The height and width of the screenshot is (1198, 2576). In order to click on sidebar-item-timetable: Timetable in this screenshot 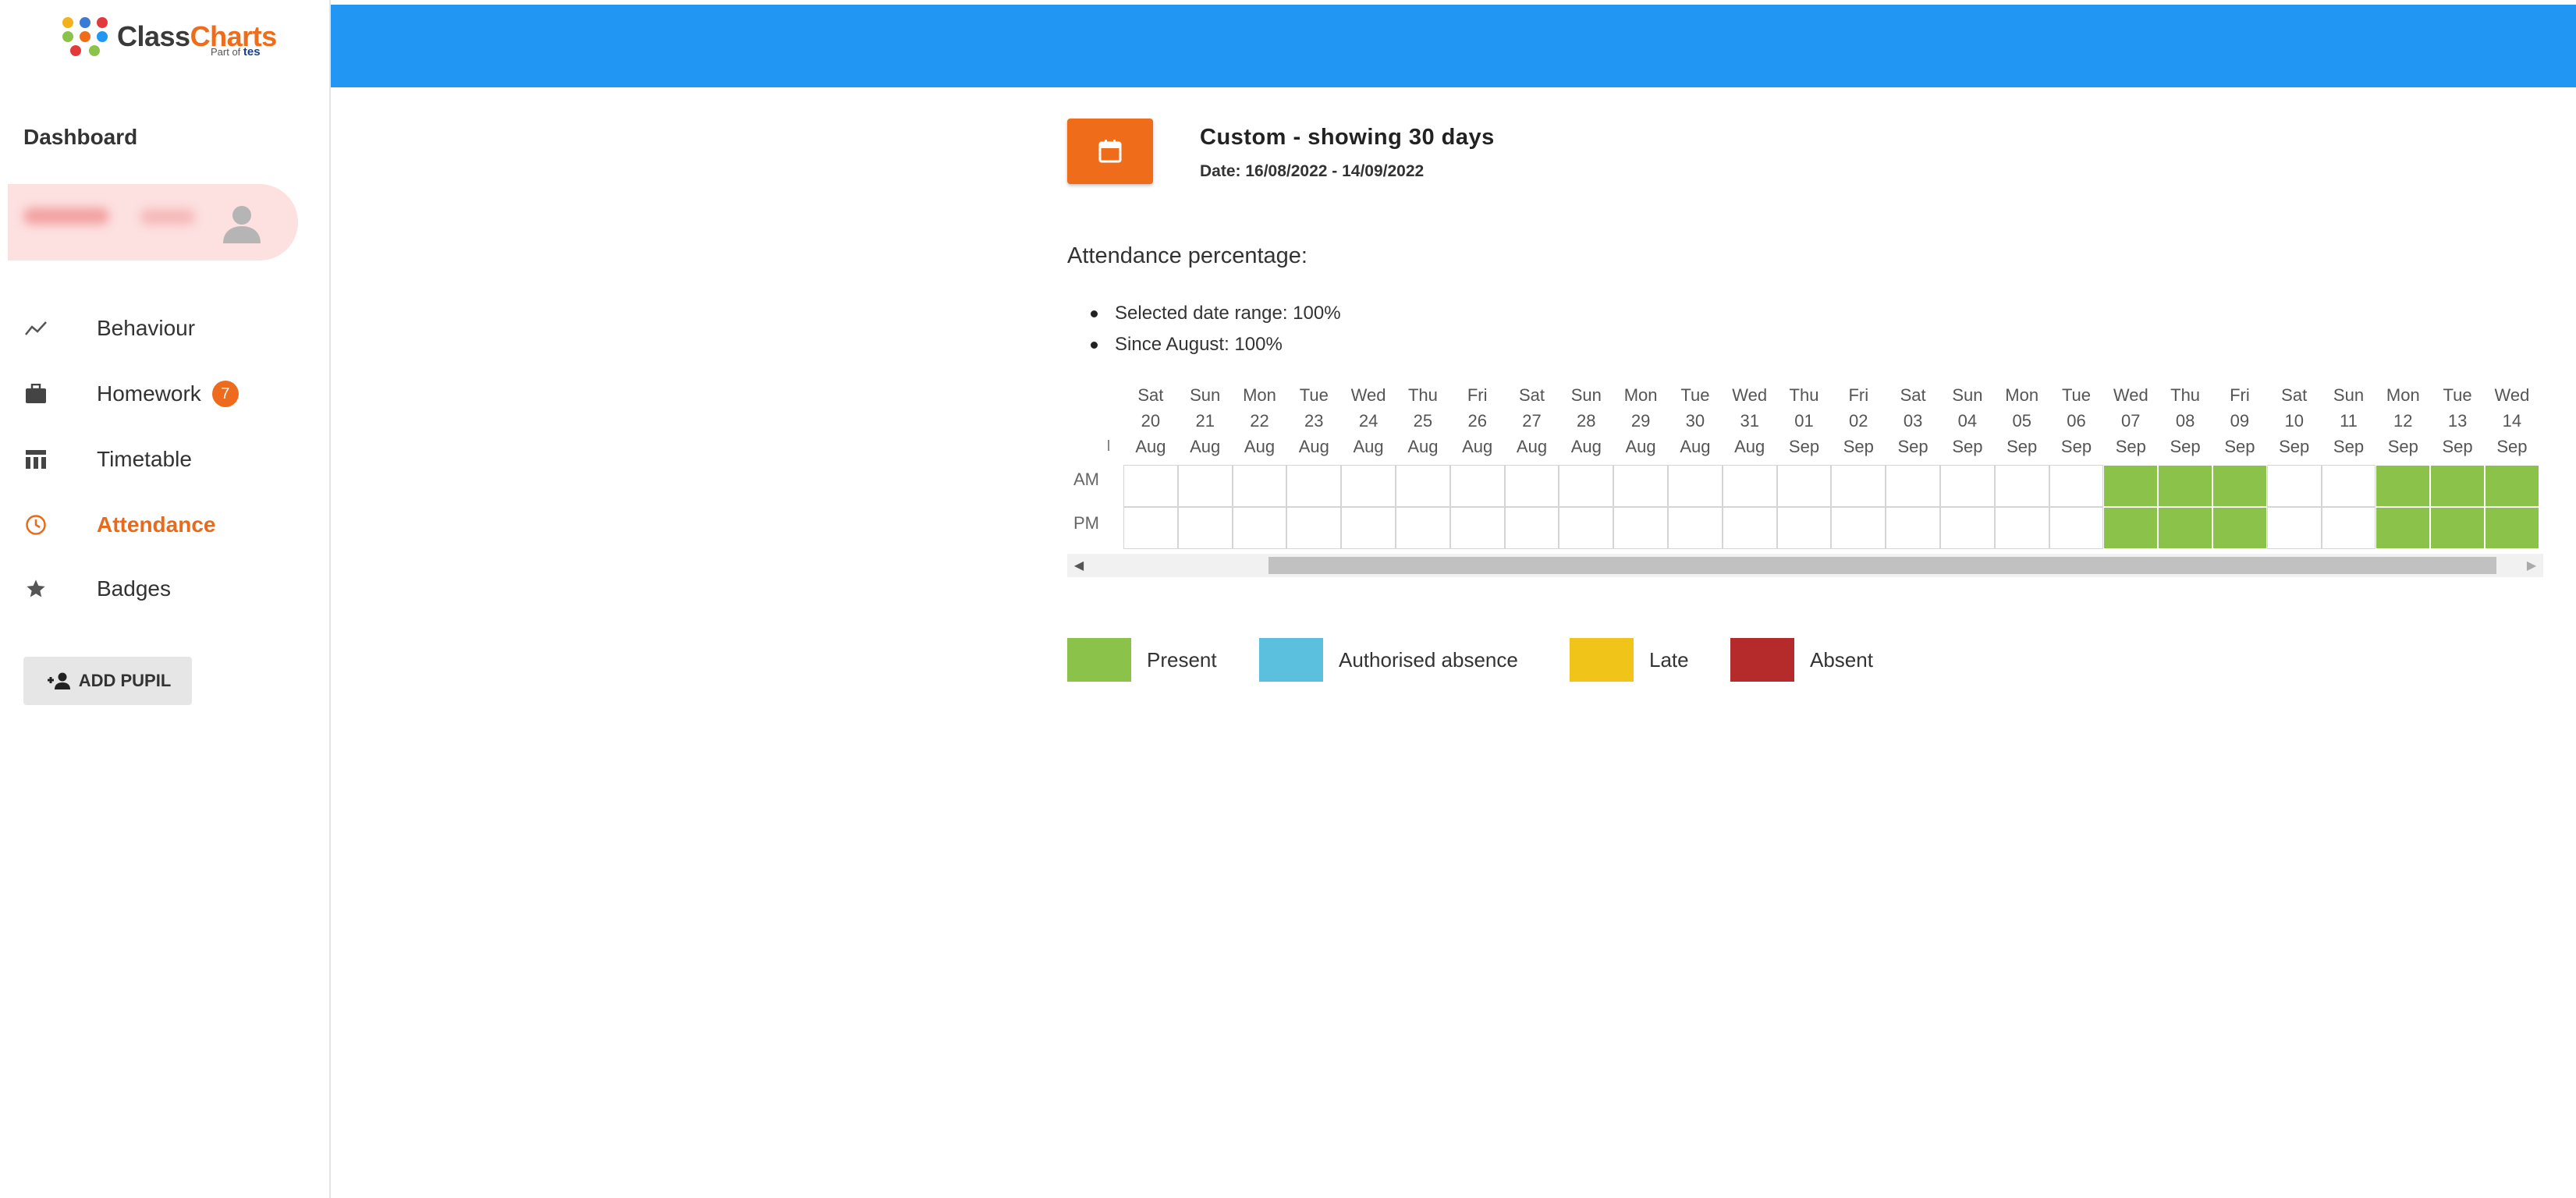, I will do `click(107, 459)`.